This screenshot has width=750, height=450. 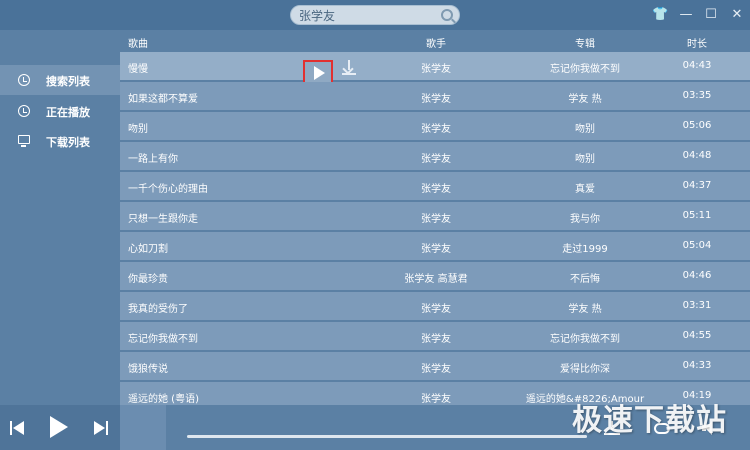 What do you see at coordinates (737, 15) in the screenshot?
I see `close-icon: ✕` at bounding box center [737, 15].